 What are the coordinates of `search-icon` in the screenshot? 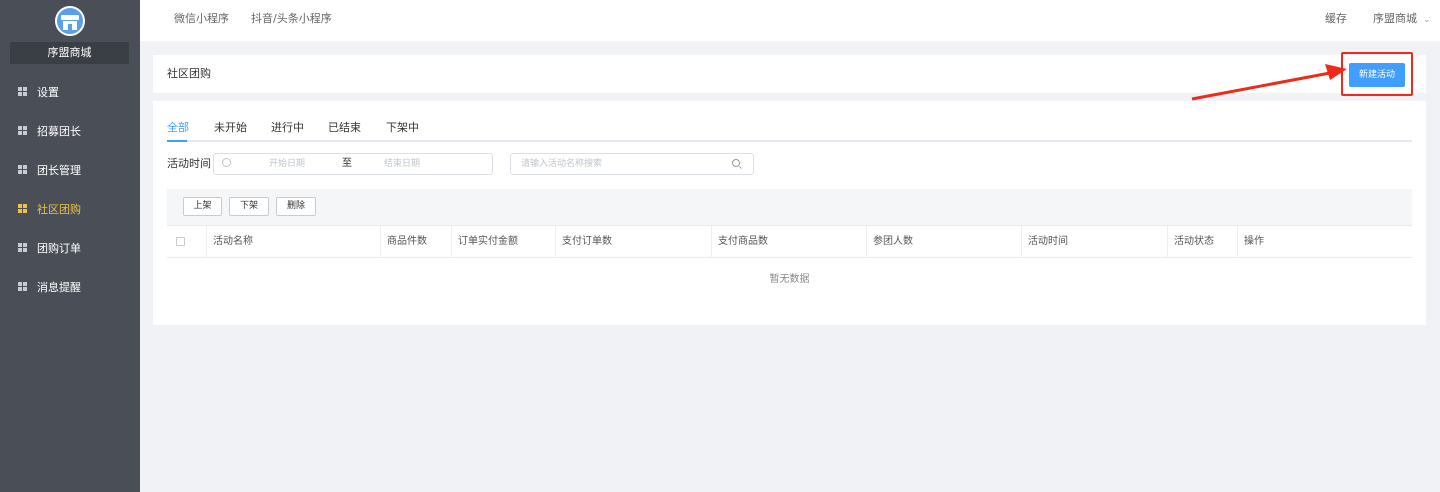 It's located at (736, 163).